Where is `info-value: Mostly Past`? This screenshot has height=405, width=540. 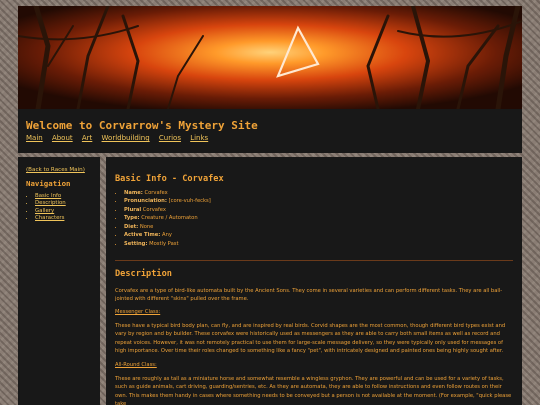 info-value: Mostly Past is located at coordinates (164, 243).